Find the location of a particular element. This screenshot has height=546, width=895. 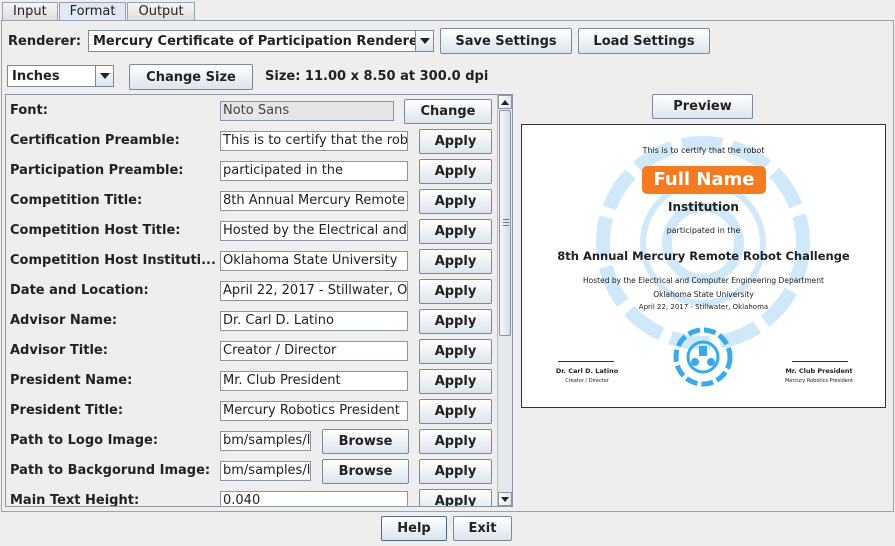

change-size-button: Change Size is located at coordinates (191, 77).